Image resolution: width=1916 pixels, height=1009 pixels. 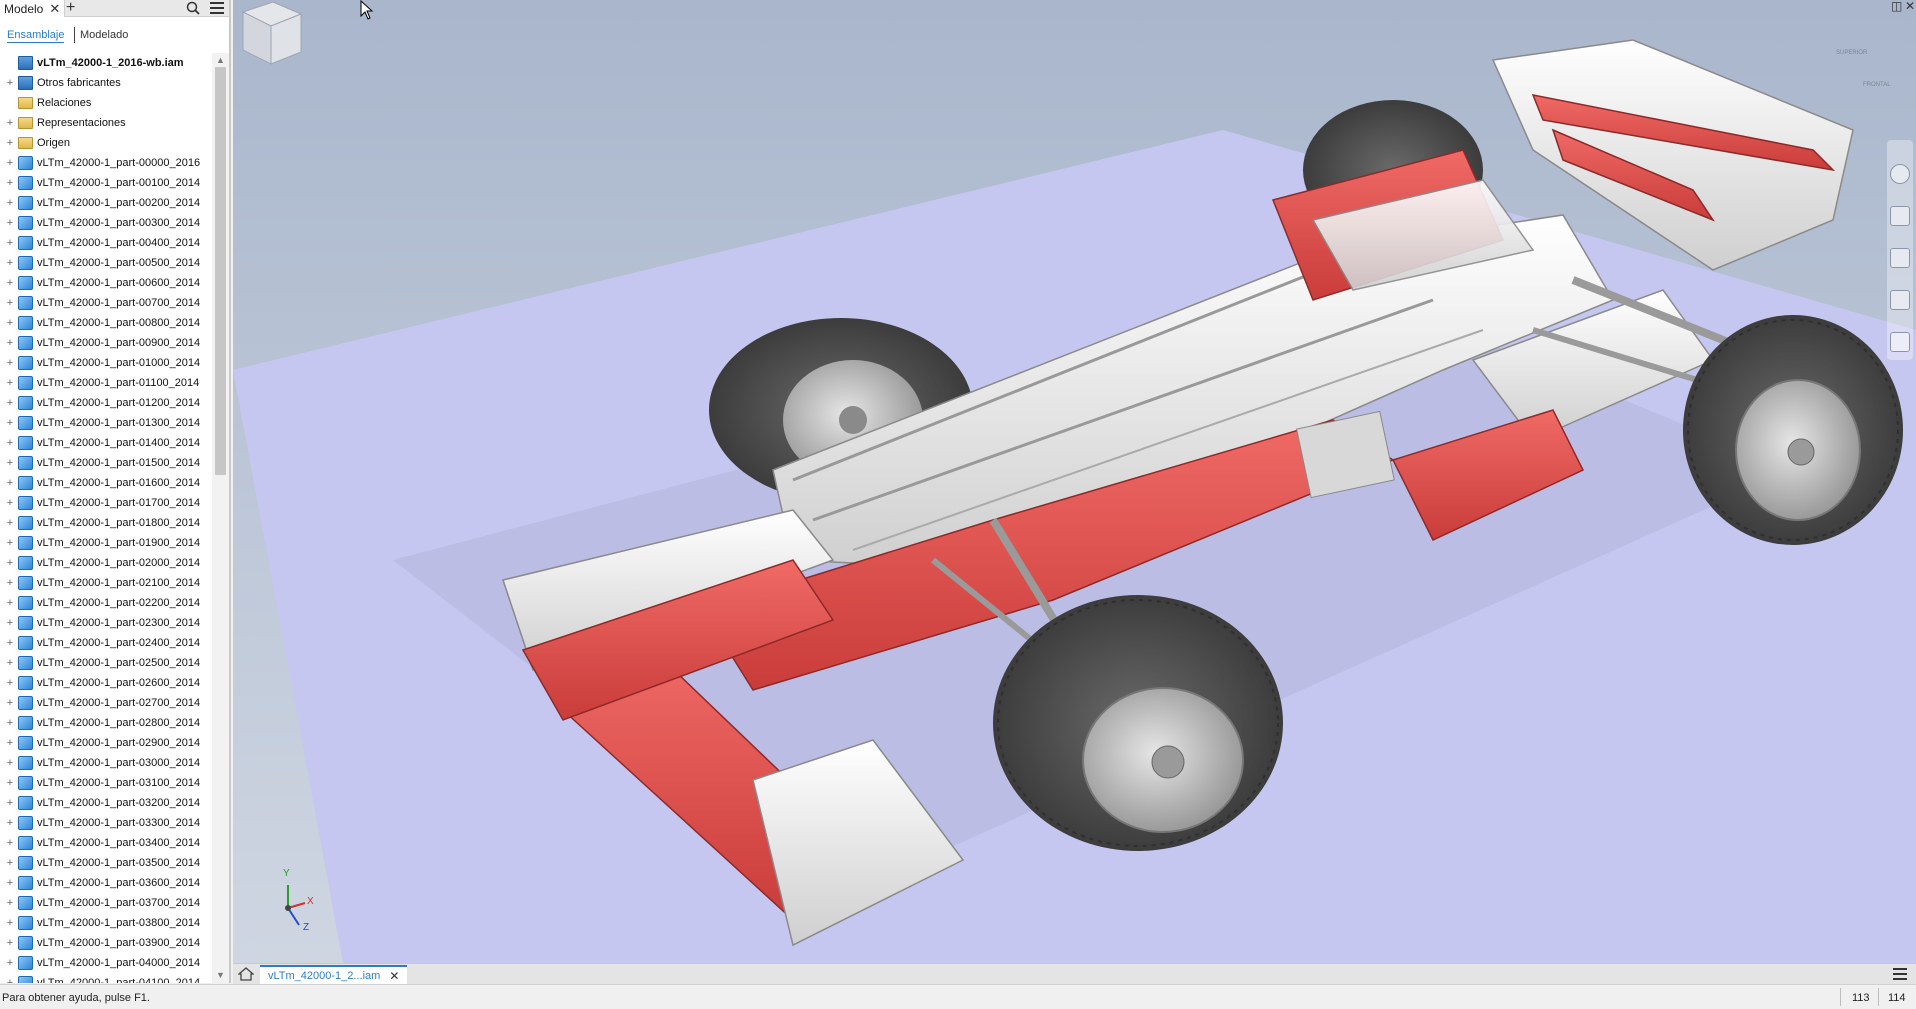 I want to click on tree-item: + vLTm_42000-1_part-01700_2014, so click(x=106, y=503).